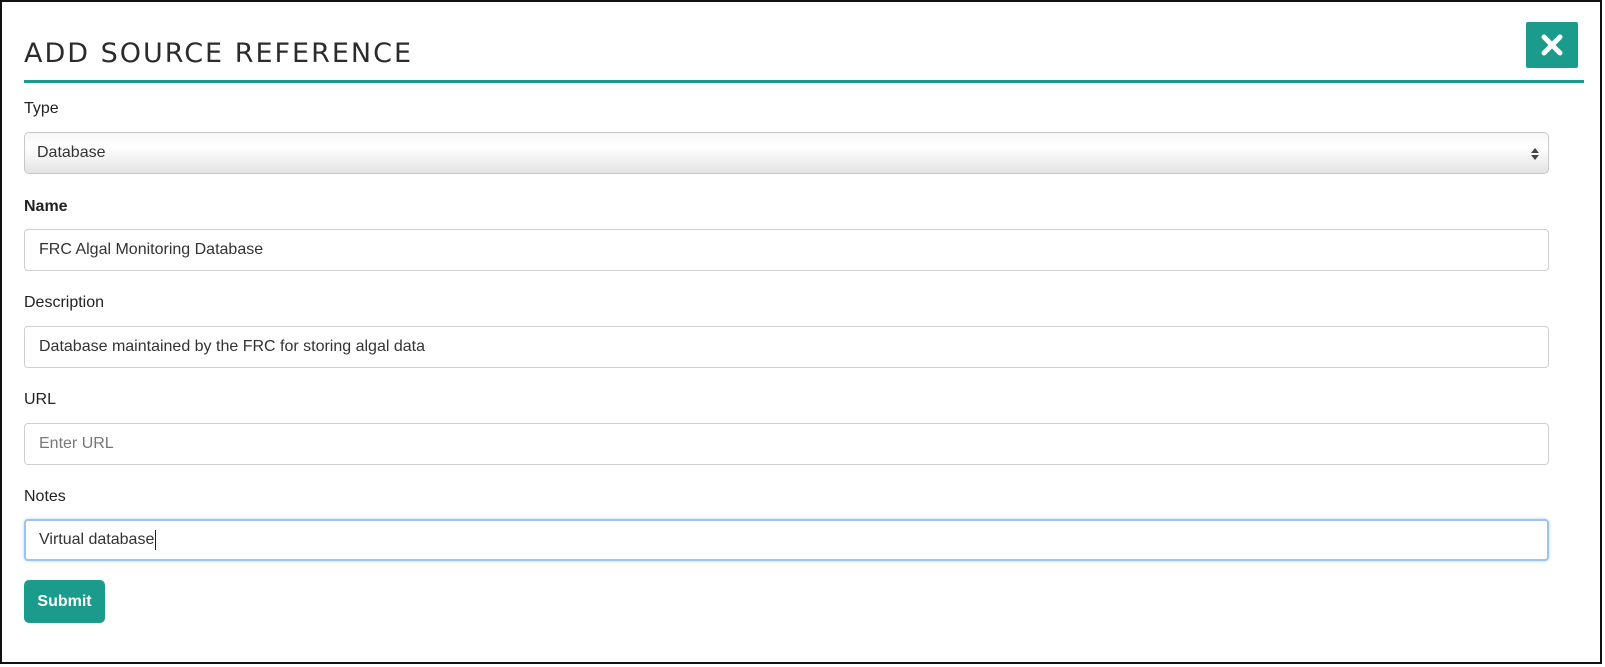 The image size is (1605, 667). What do you see at coordinates (64, 302) in the screenshot?
I see `description-label: Description` at bounding box center [64, 302].